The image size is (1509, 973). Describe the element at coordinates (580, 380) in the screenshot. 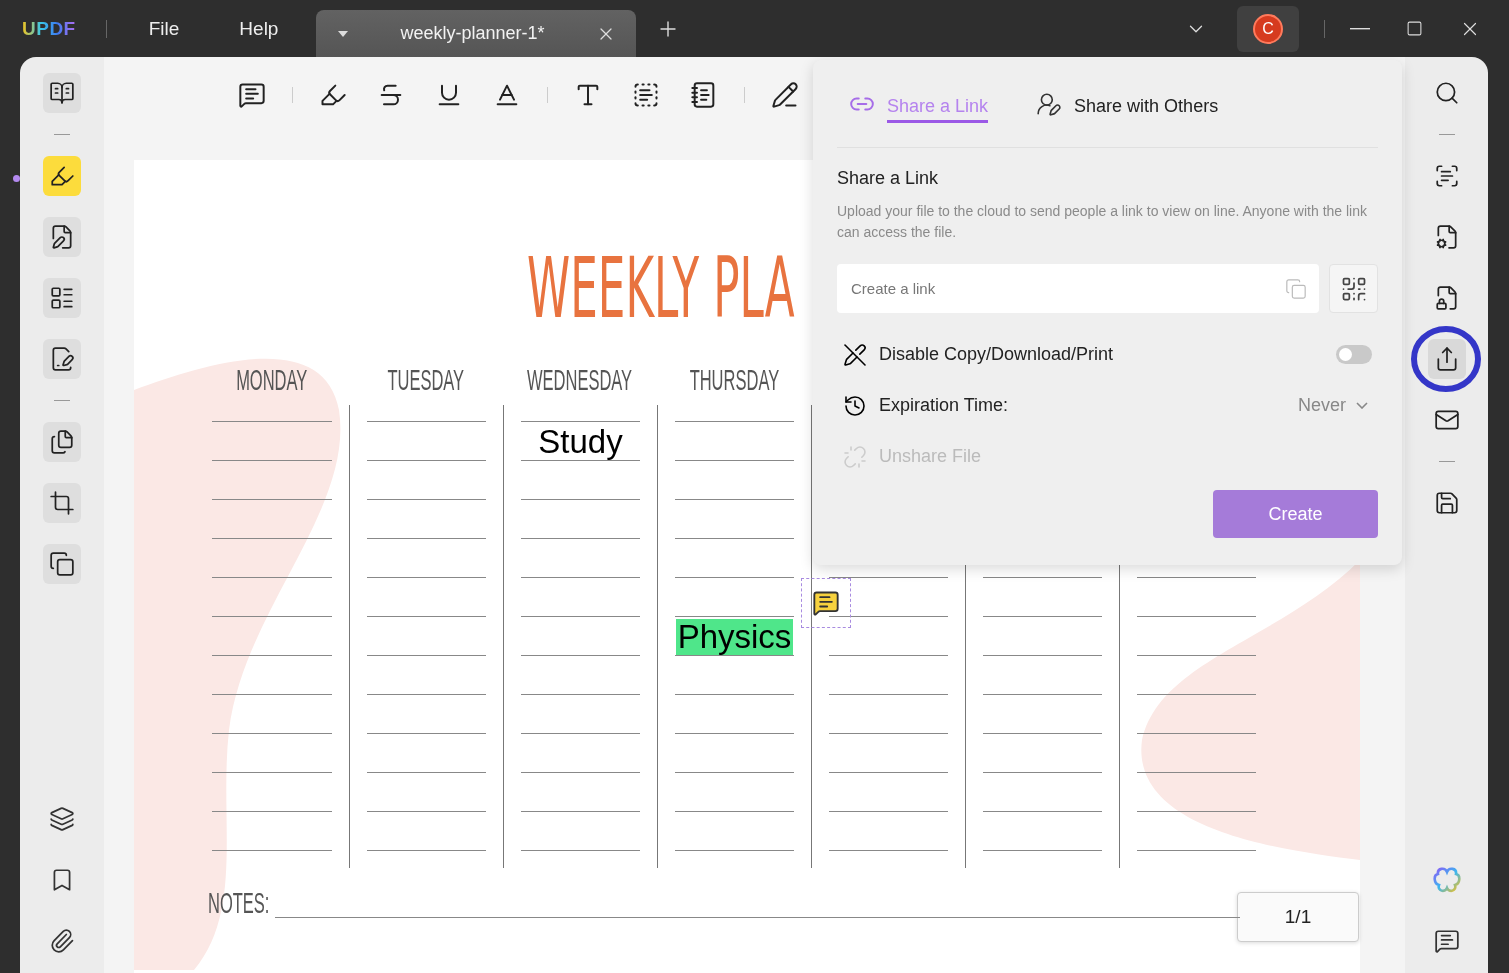

I see `day-heading: WEDNESDAY` at that location.